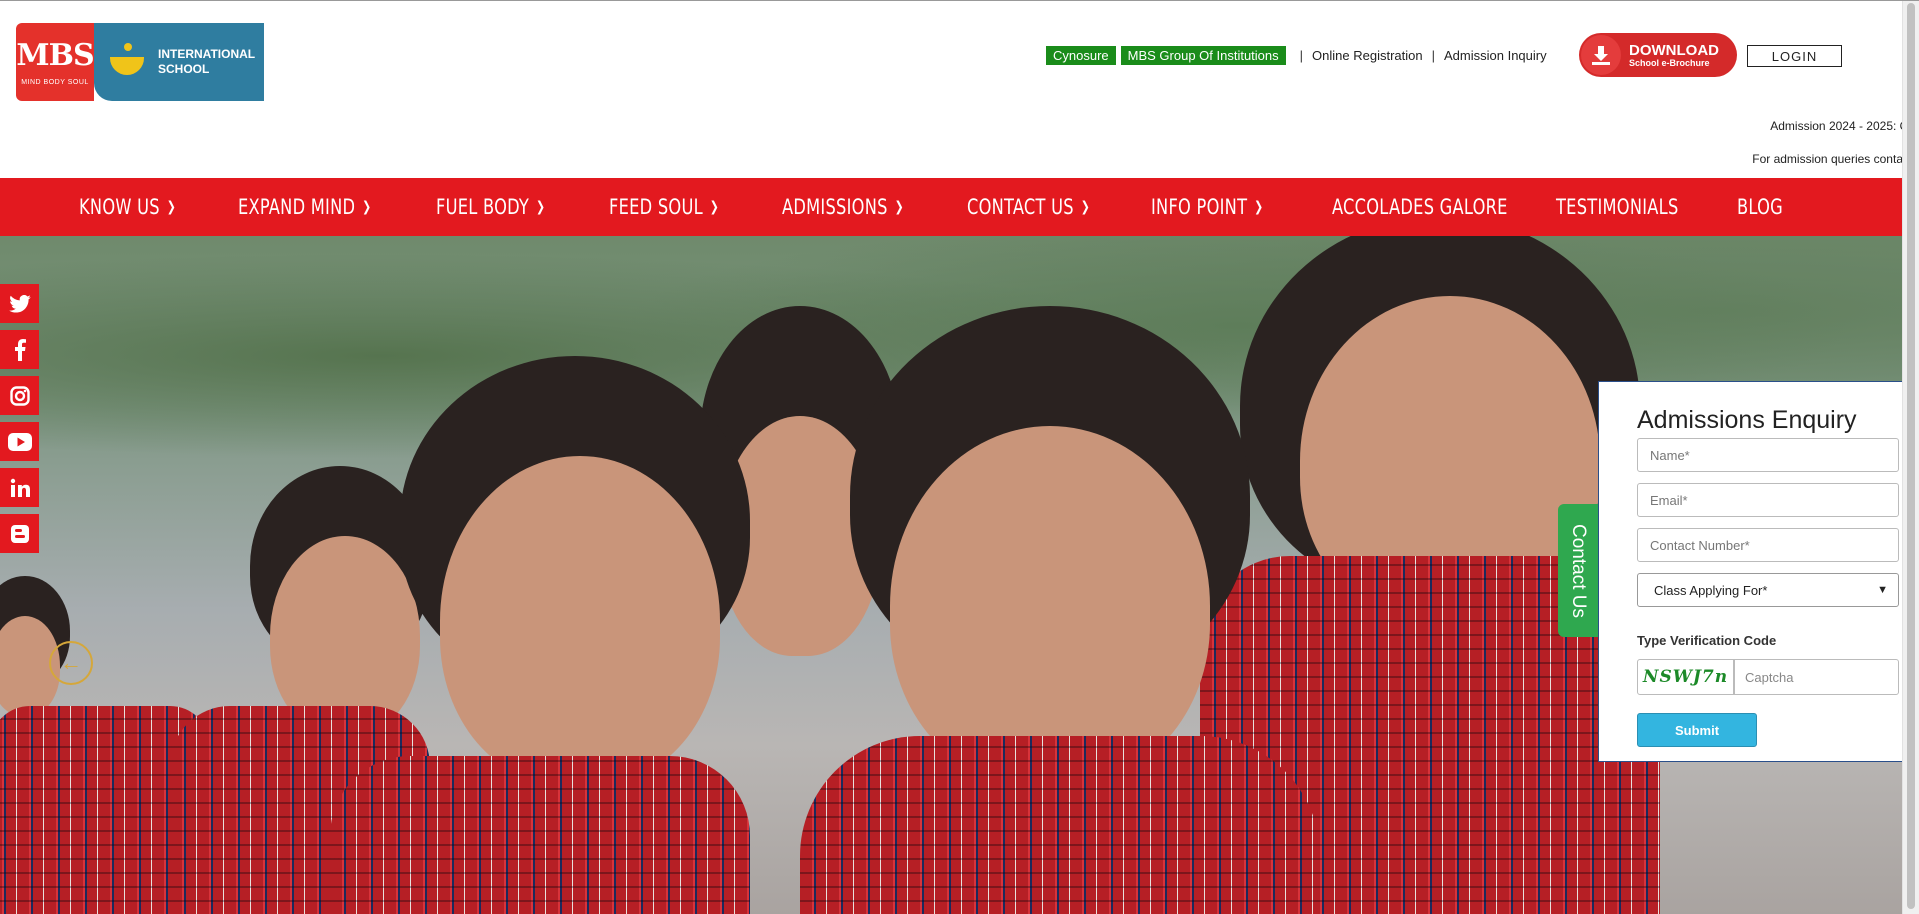  Describe the element at coordinates (19, 533) in the screenshot. I see `blogger-icon` at that location.